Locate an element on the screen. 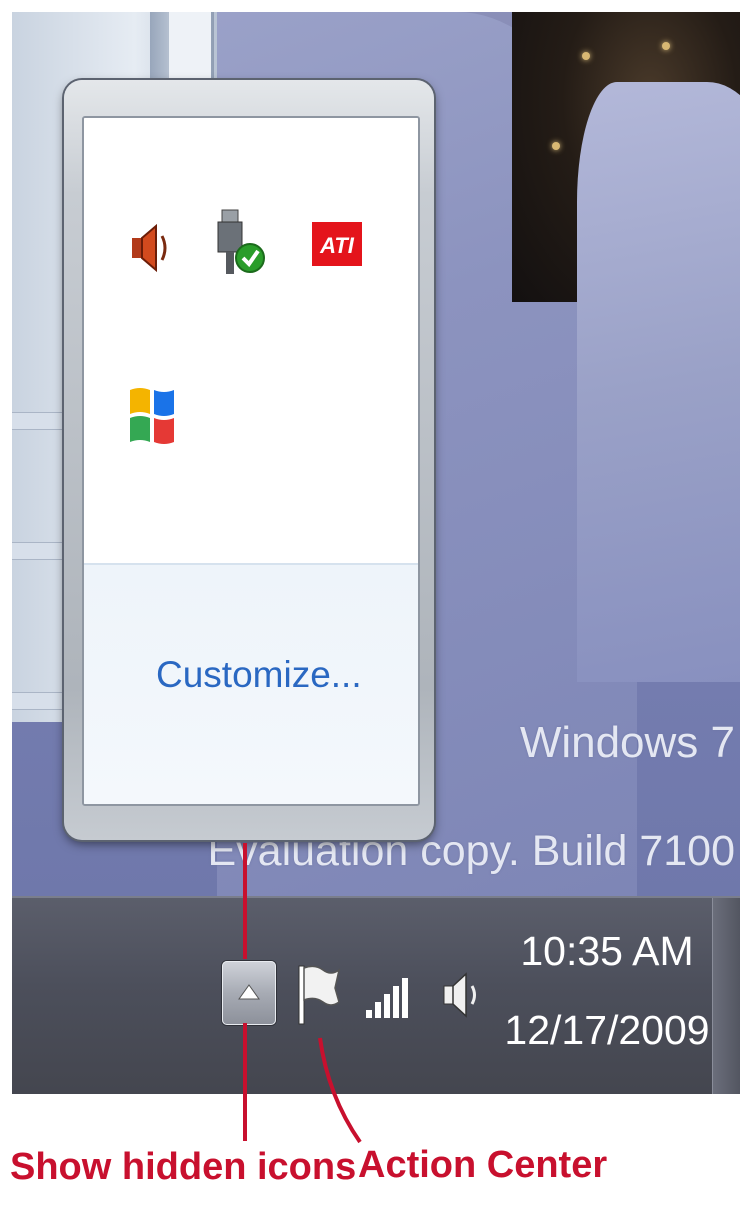 The image size is (740, 1209). label-show-hidden-icons: Show hidden icons is located at coordinates (183, 1167).